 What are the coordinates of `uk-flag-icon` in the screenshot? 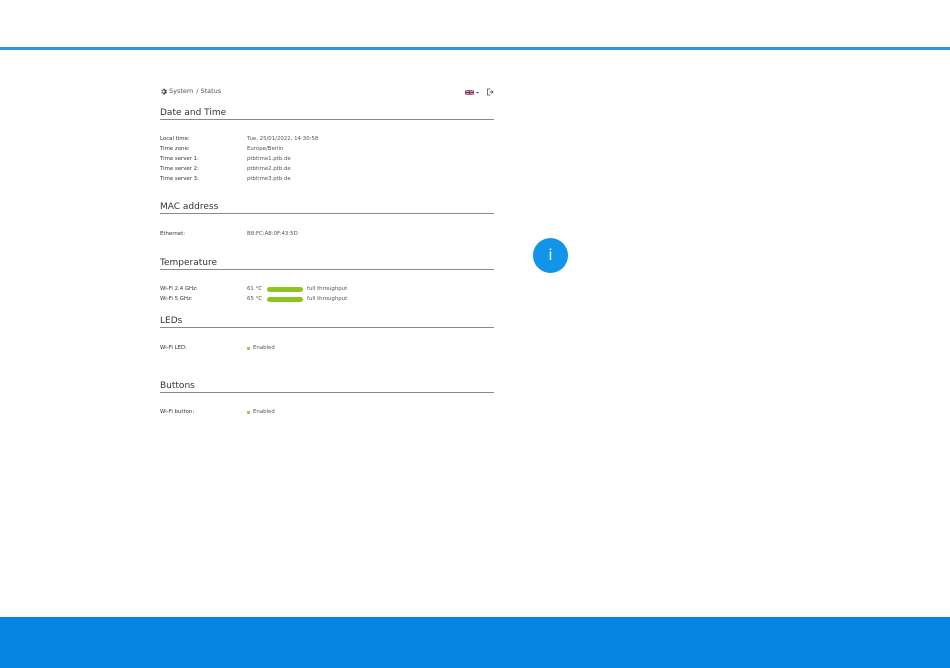 It's located at (469, 92).